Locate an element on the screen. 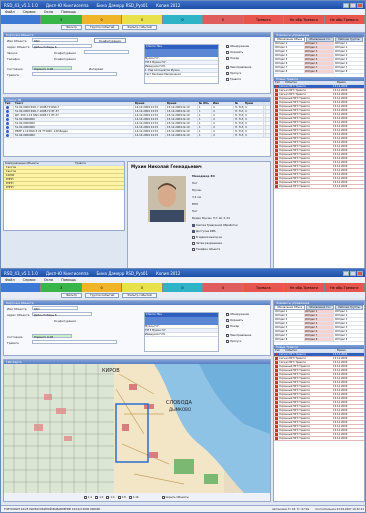 The width and height of the screenshot is (366, 513). zoom-16: 1:16 is located at coordinates (133, 497).